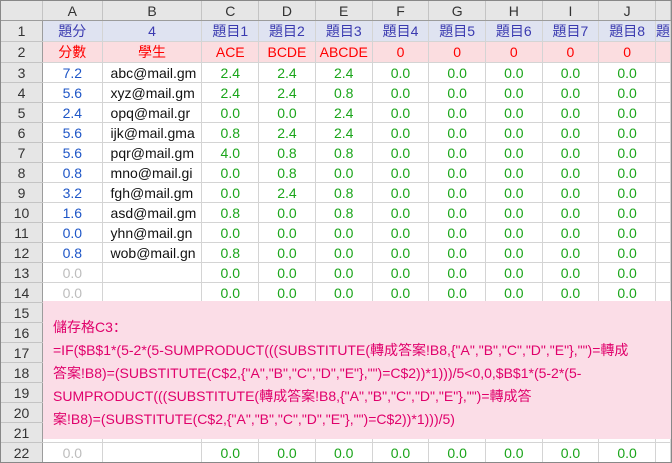 The width and height of the screenshot is (672, 463). I want to click on row-header: 1, so click(22, 31).